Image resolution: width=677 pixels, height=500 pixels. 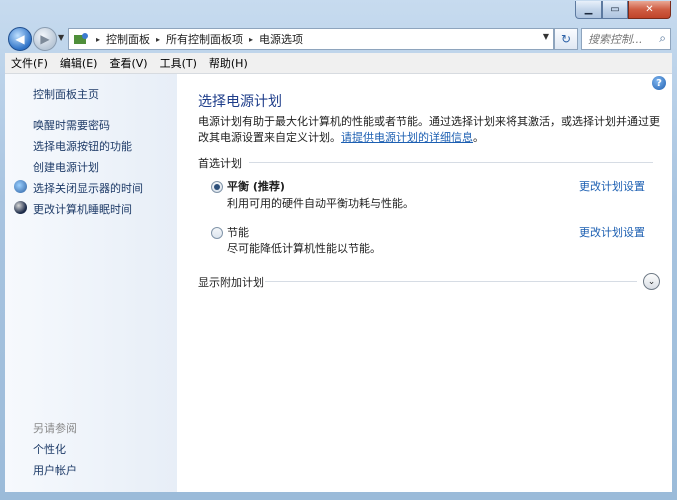 What do you see at coordinates (228, 63) in the screenshot?
I see `menu-help: 帮助(H)` at bounding box center [228, 63].